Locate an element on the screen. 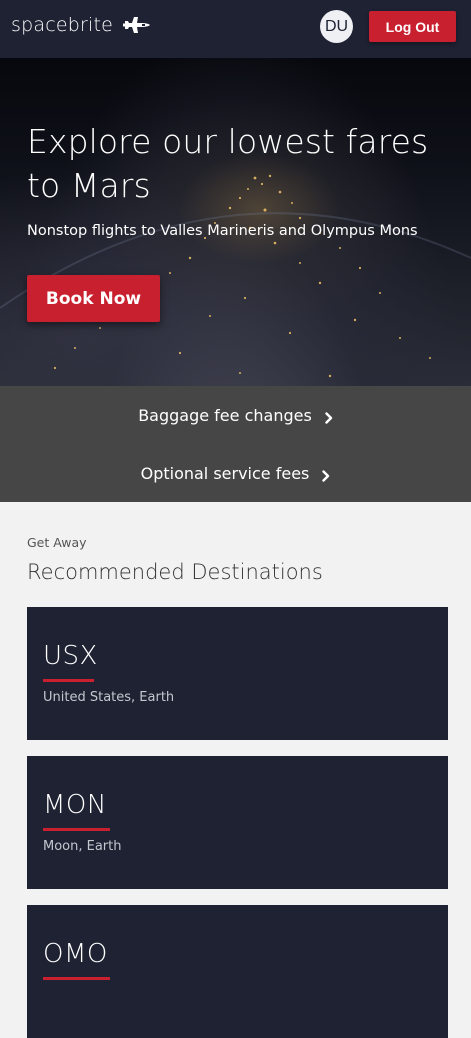 This screenshot has height=1038, width=471. baggage-fee-changes-label: Baggage fee changes is located at coordinates (225, 415).